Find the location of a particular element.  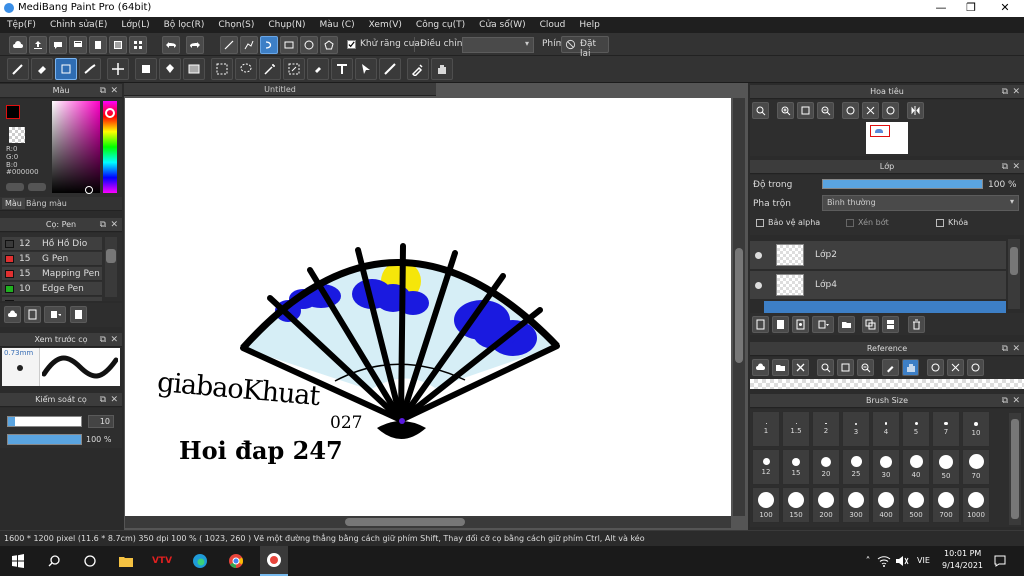

vertical-scrollbar is located at coordinates (739, 307).